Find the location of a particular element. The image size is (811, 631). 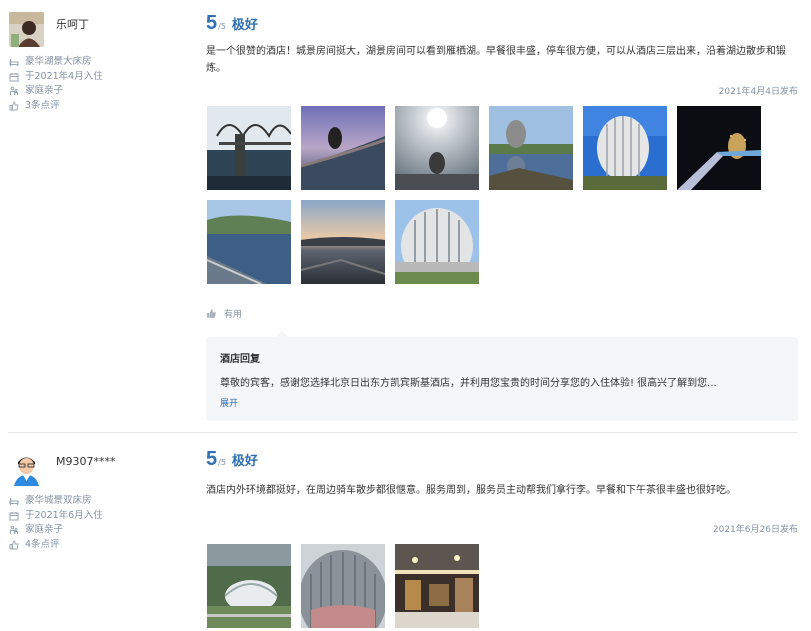

reply-pointer is located at coordinates (282, 334).